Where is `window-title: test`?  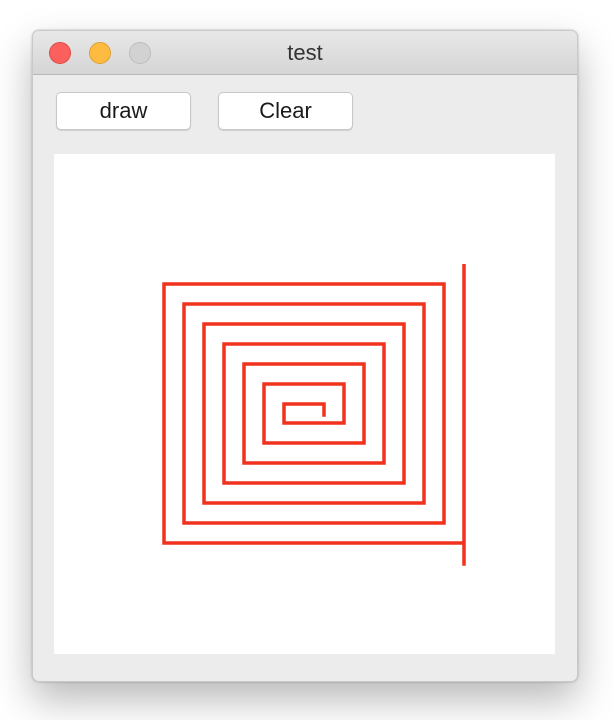 window-title: test is located at coordinates (305, 52).